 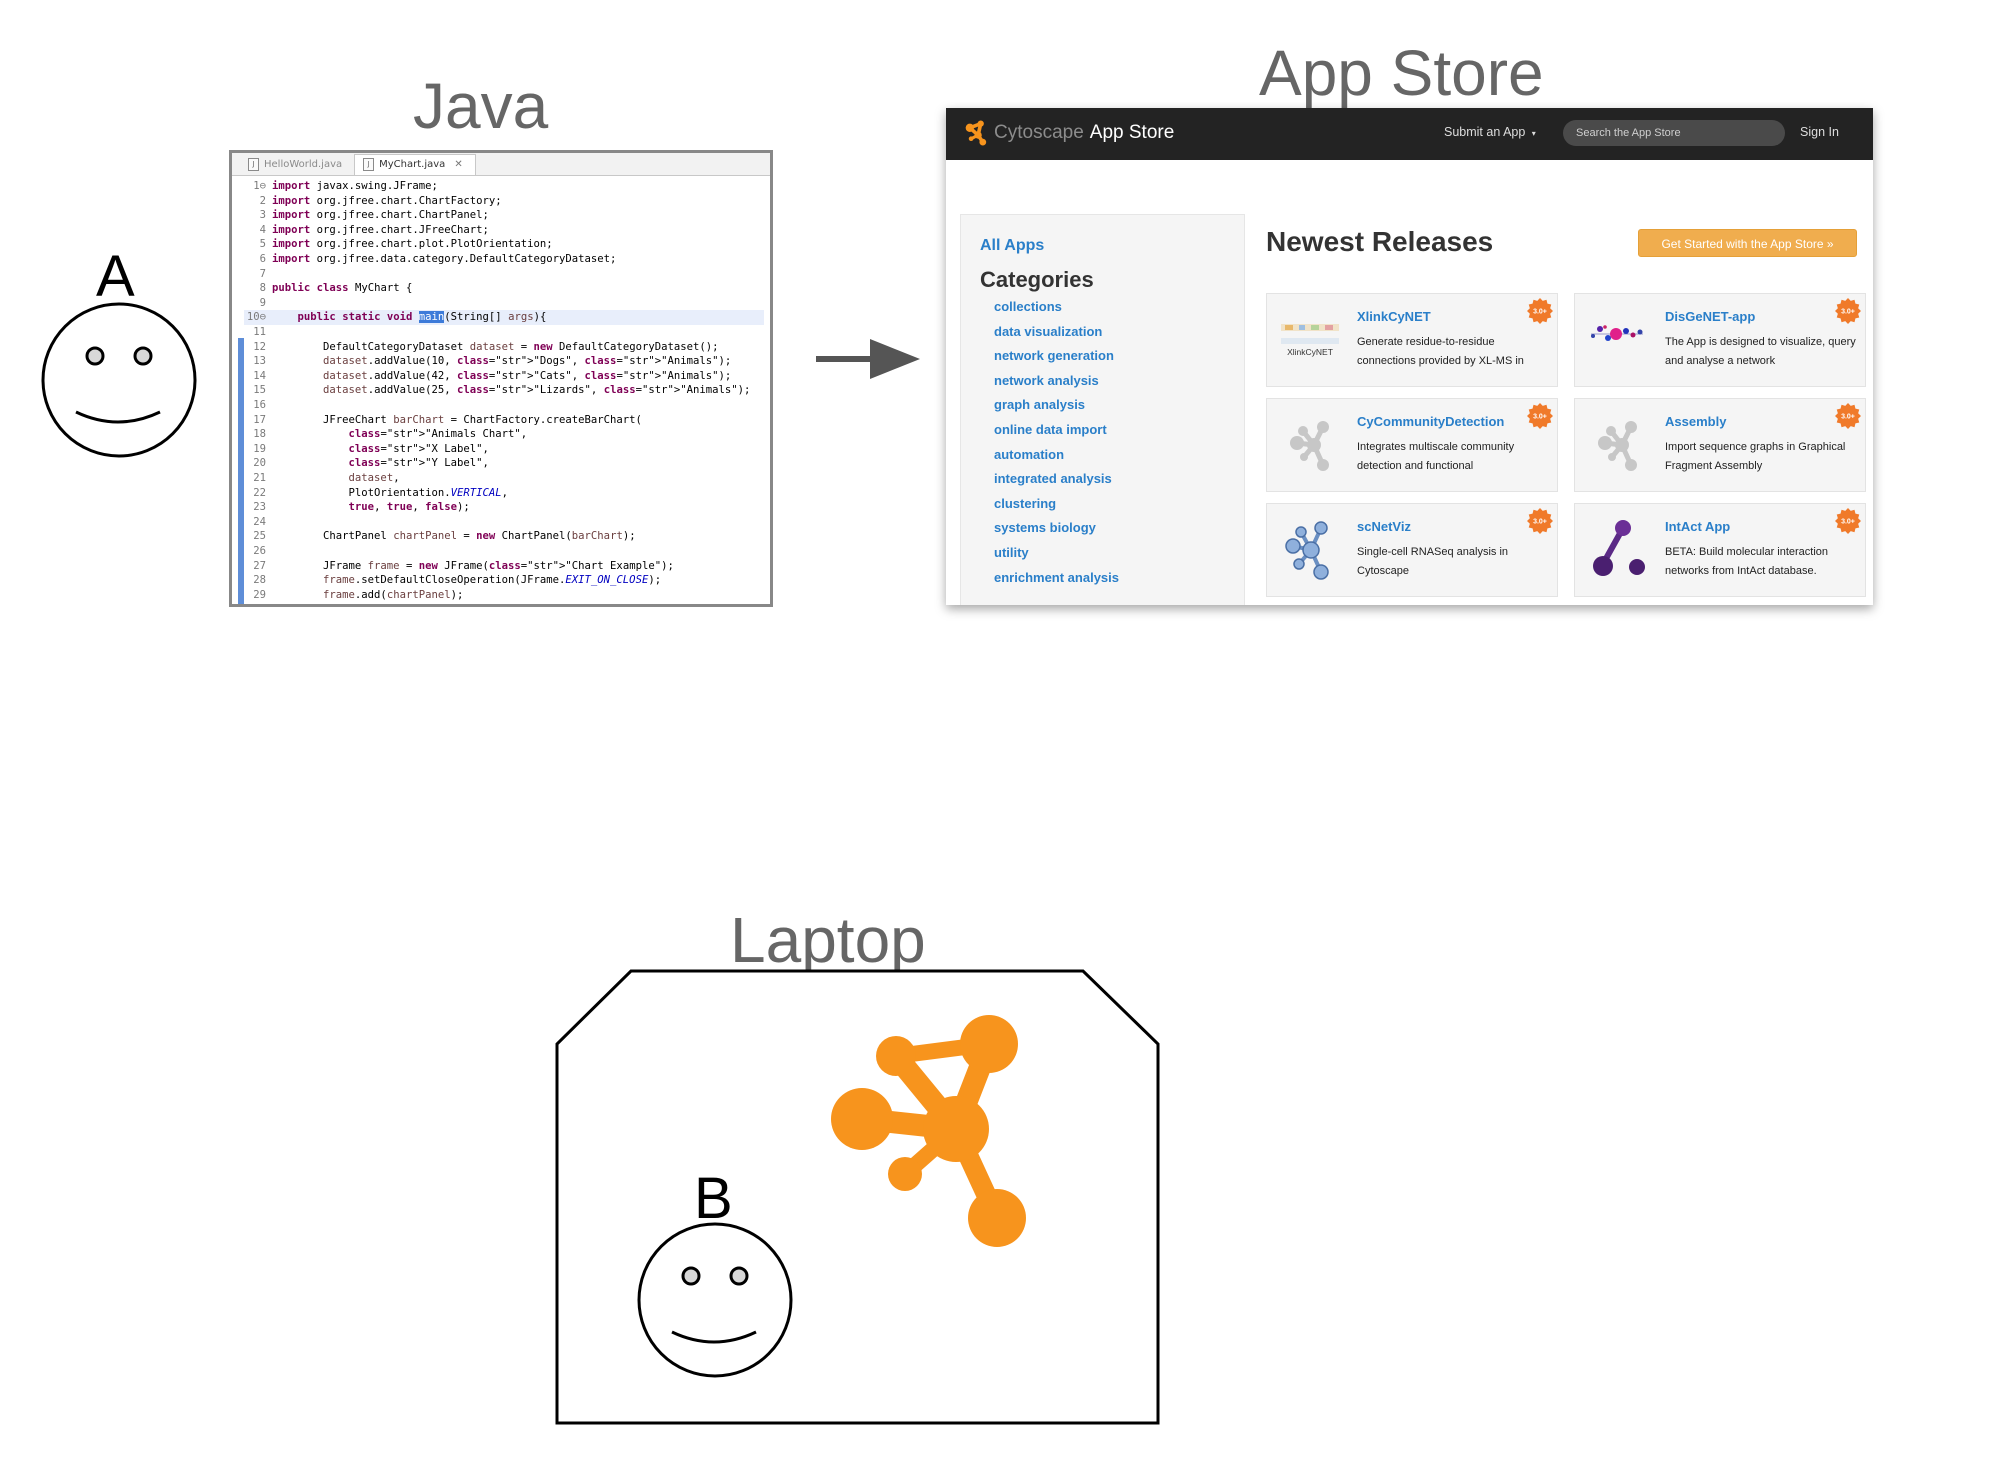 What do you see at coordinates (1401, 73) in the screenshot?
I see `app-store-heading: App Store` at bounding box center [1401, 73].